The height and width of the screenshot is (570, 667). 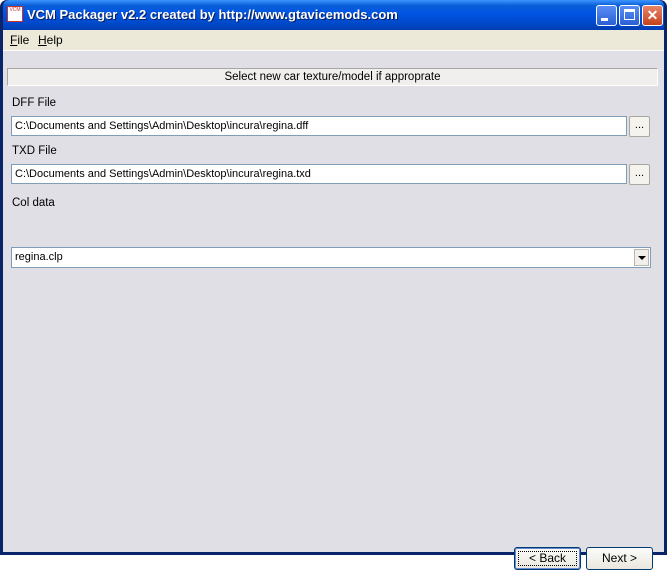 I want to click on focus-rectangle, so click(x=547, y=558).